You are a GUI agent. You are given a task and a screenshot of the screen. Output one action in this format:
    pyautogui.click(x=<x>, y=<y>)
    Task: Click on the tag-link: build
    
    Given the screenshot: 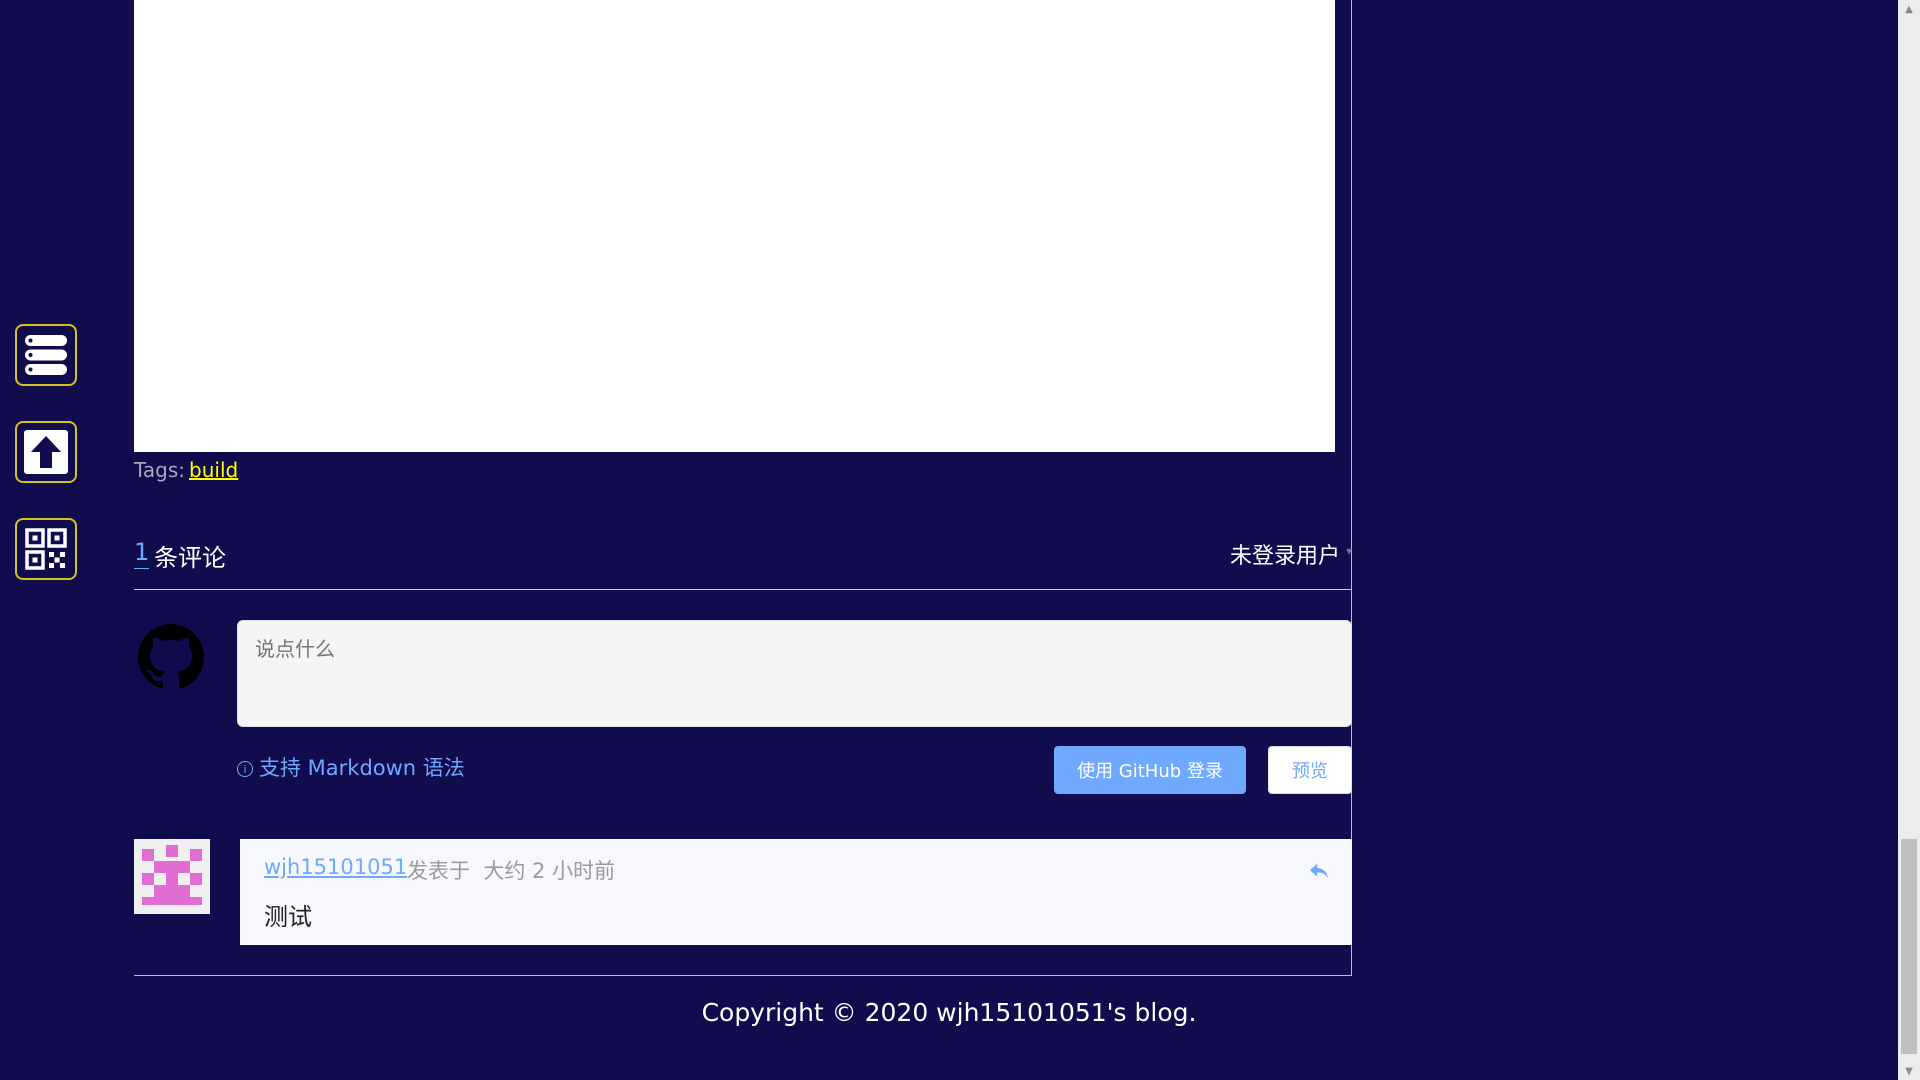 What is the action you would take?
    pyautogui.click(x=213, y=470)
    